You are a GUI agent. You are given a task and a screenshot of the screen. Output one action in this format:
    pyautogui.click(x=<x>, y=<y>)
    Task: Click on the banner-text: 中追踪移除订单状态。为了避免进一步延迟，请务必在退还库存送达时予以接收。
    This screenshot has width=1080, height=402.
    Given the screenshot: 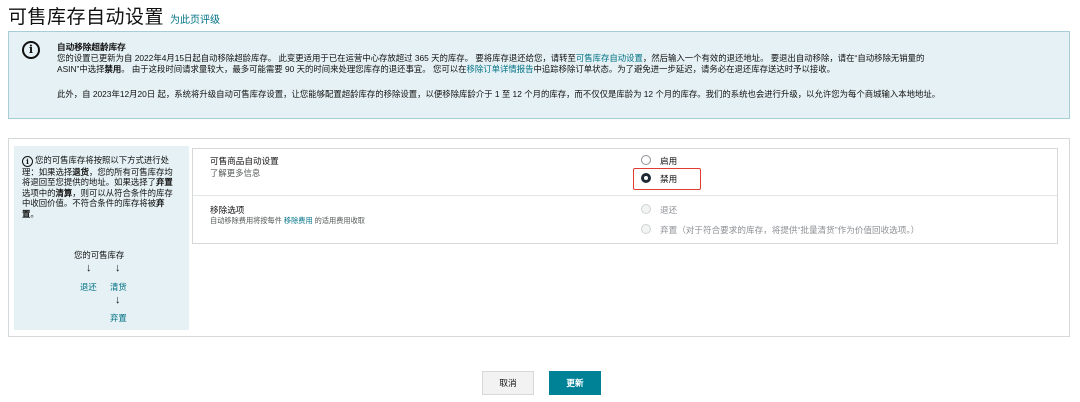 What is the action you would take?
    pyautogui.click(x=684, y=69)
    